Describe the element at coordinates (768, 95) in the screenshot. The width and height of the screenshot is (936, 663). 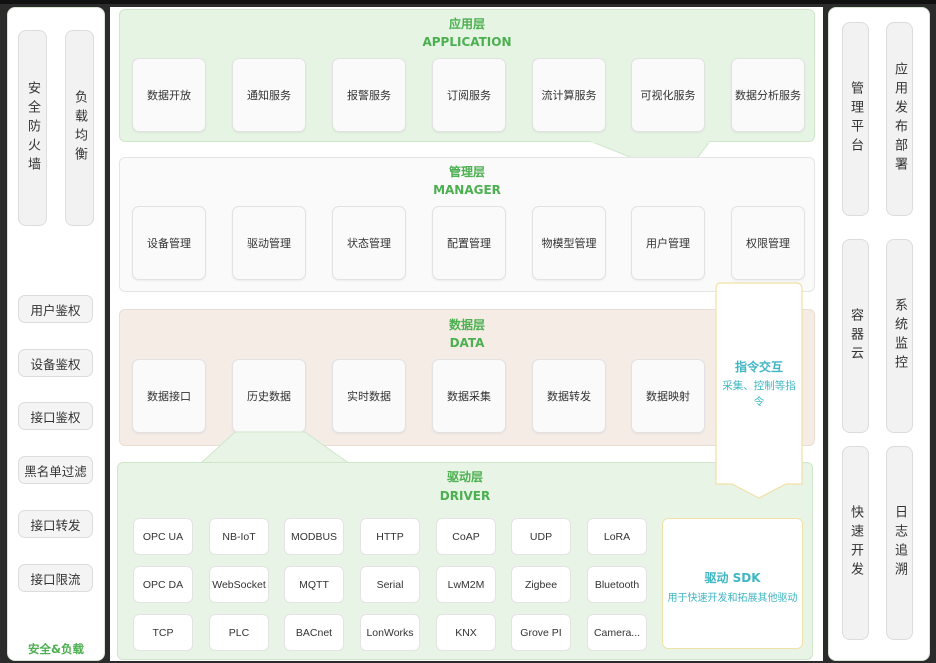
I see `app-card-analytics: 数据分析服务` at that location.